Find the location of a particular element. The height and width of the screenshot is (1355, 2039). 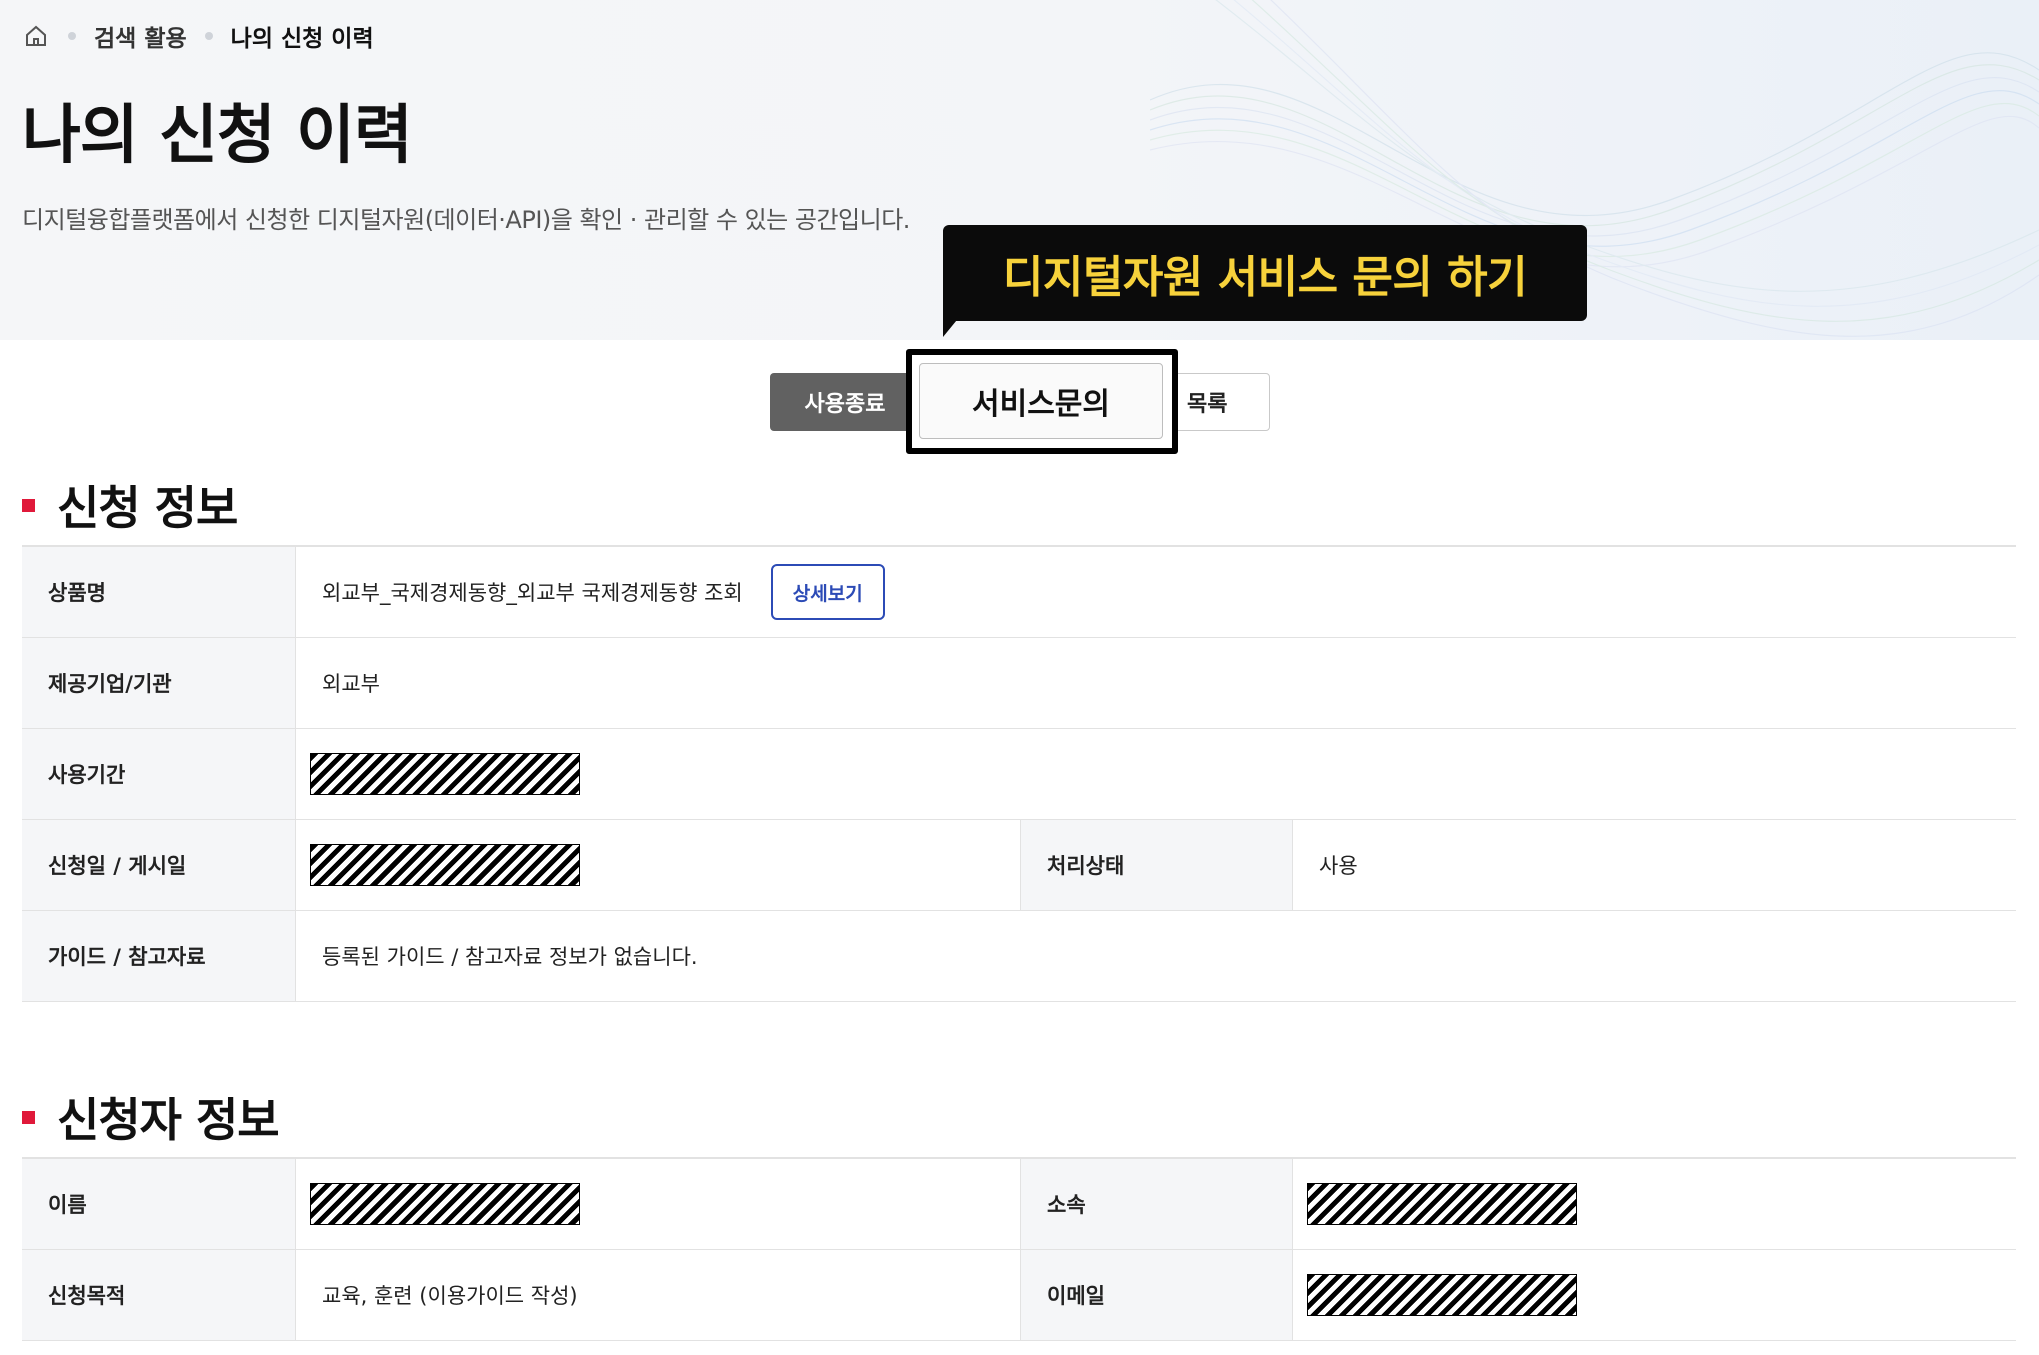

table-row: 이름 소속 is located at coordinates (1019, 1204).